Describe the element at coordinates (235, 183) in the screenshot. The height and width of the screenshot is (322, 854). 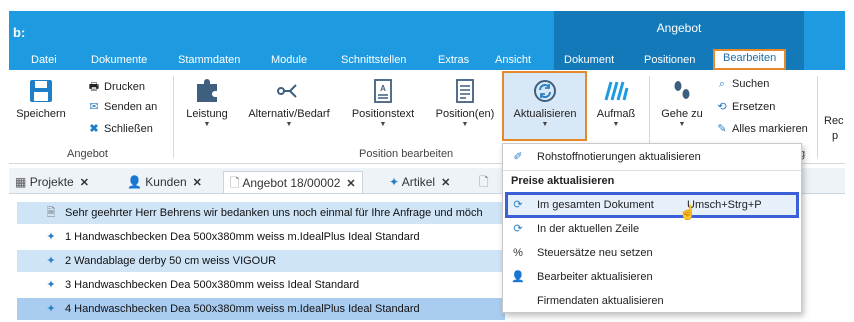
I see `document-icon: 🗋` at that location.